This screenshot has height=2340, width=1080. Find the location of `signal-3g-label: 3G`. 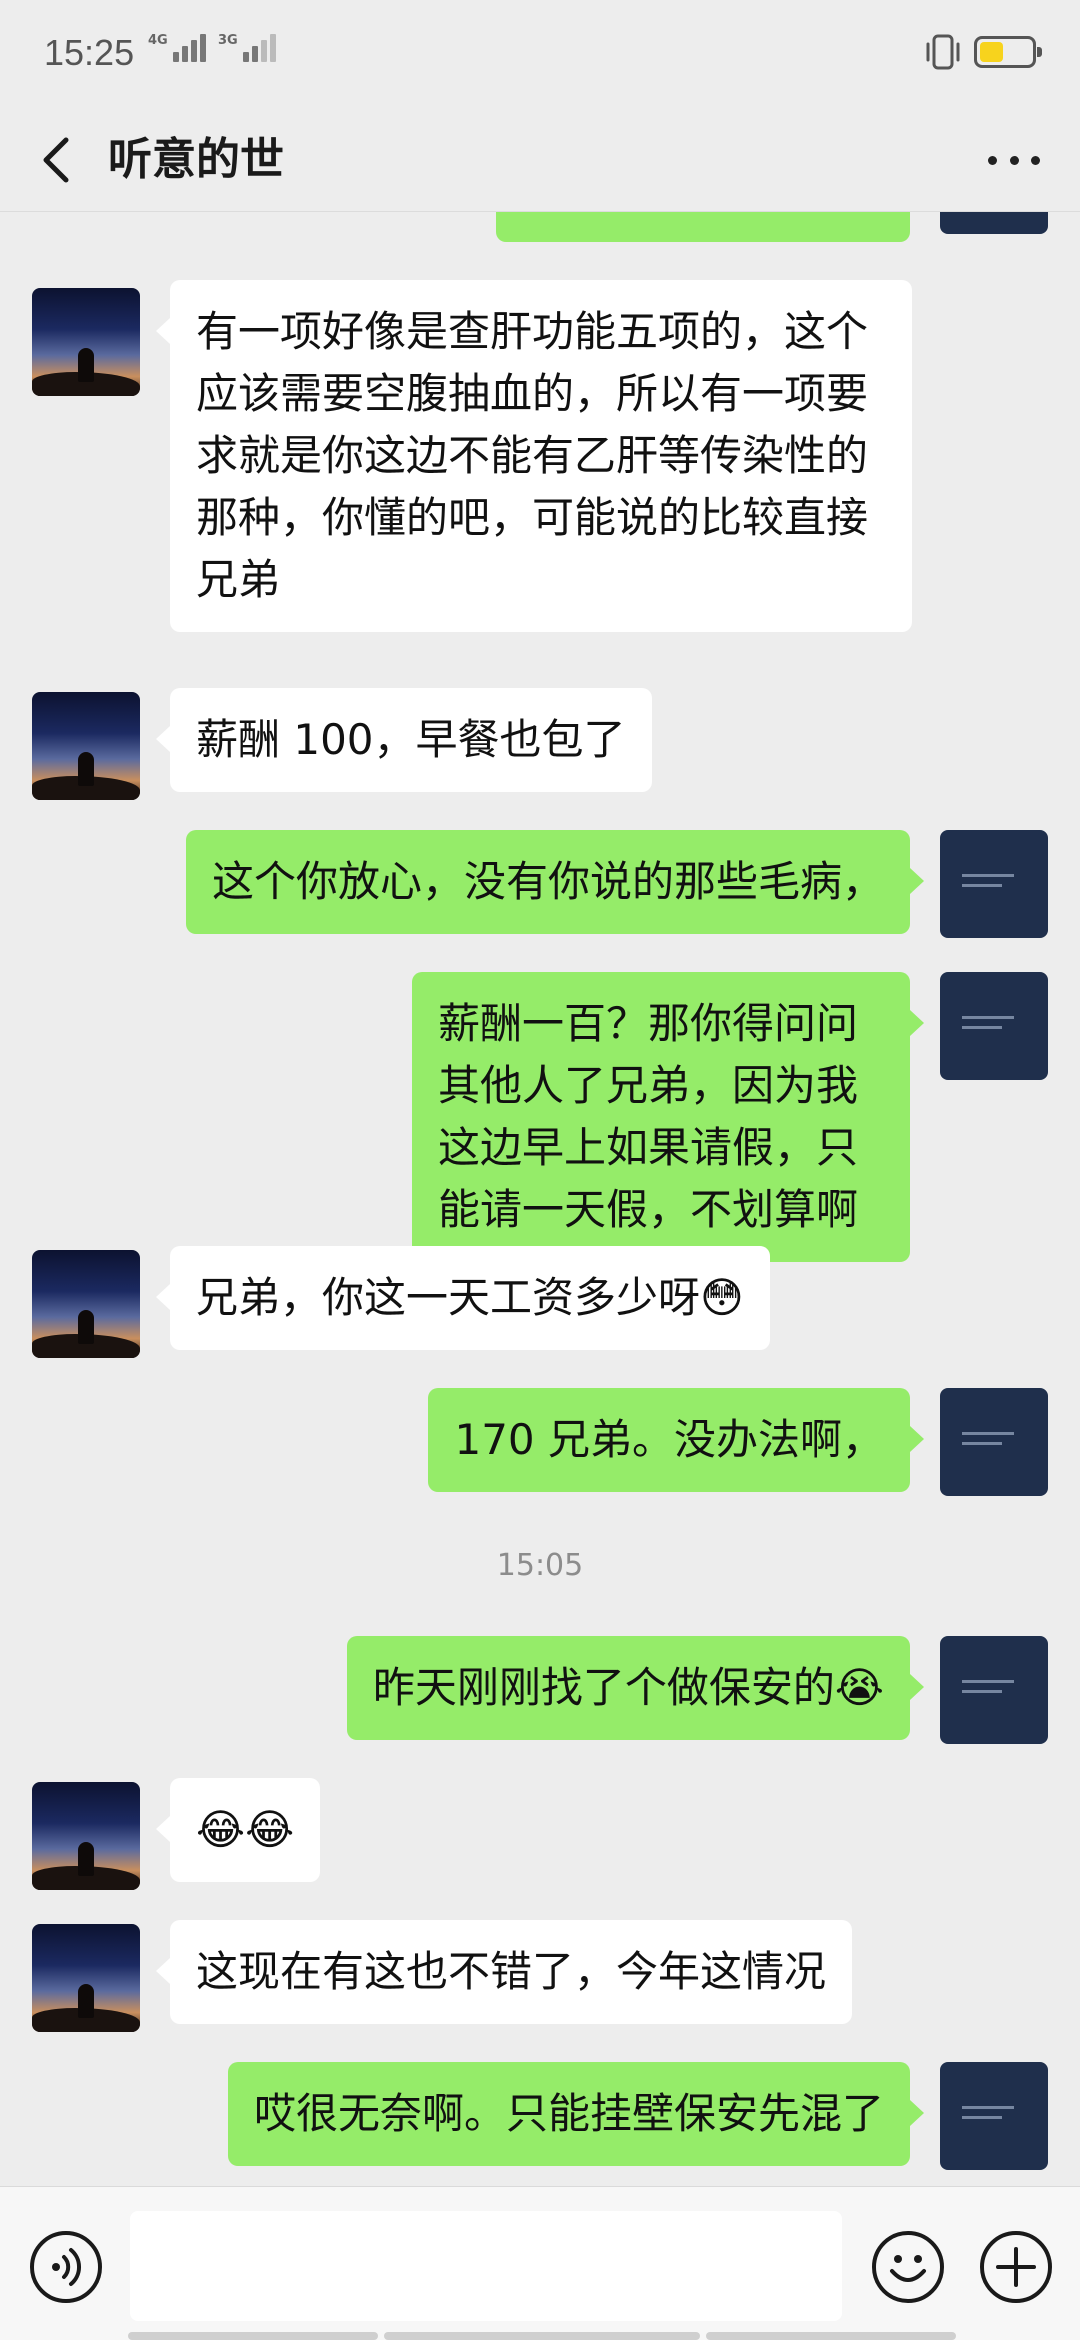

signal-3g-label: 3G is located at coordinates (228, 40).